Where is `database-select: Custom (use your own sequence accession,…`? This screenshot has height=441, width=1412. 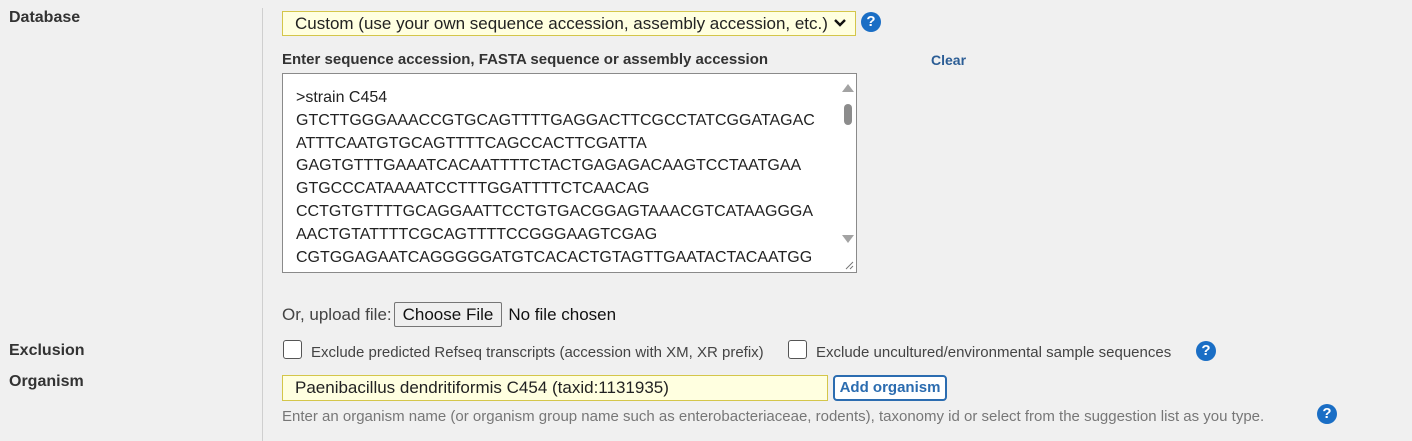
database-select: Custom (use your own sequence accession,… is located at coordinates (569, 23).